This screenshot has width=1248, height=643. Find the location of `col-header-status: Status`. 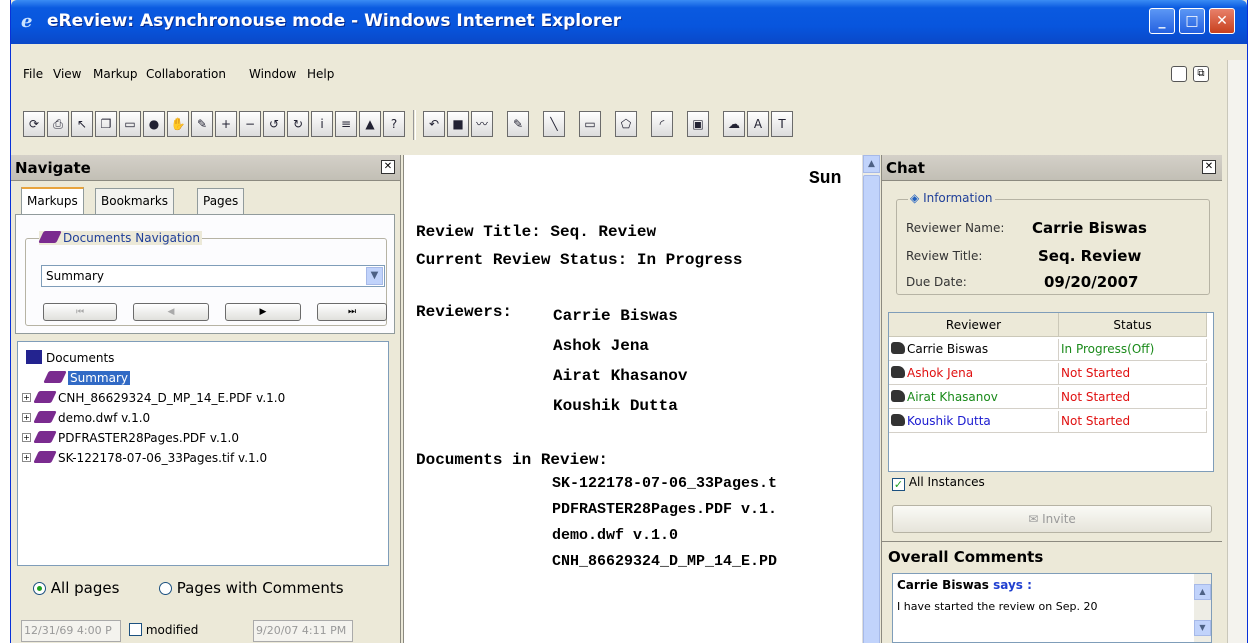

col-header-status: Status is located at coordinates (1133, 325).